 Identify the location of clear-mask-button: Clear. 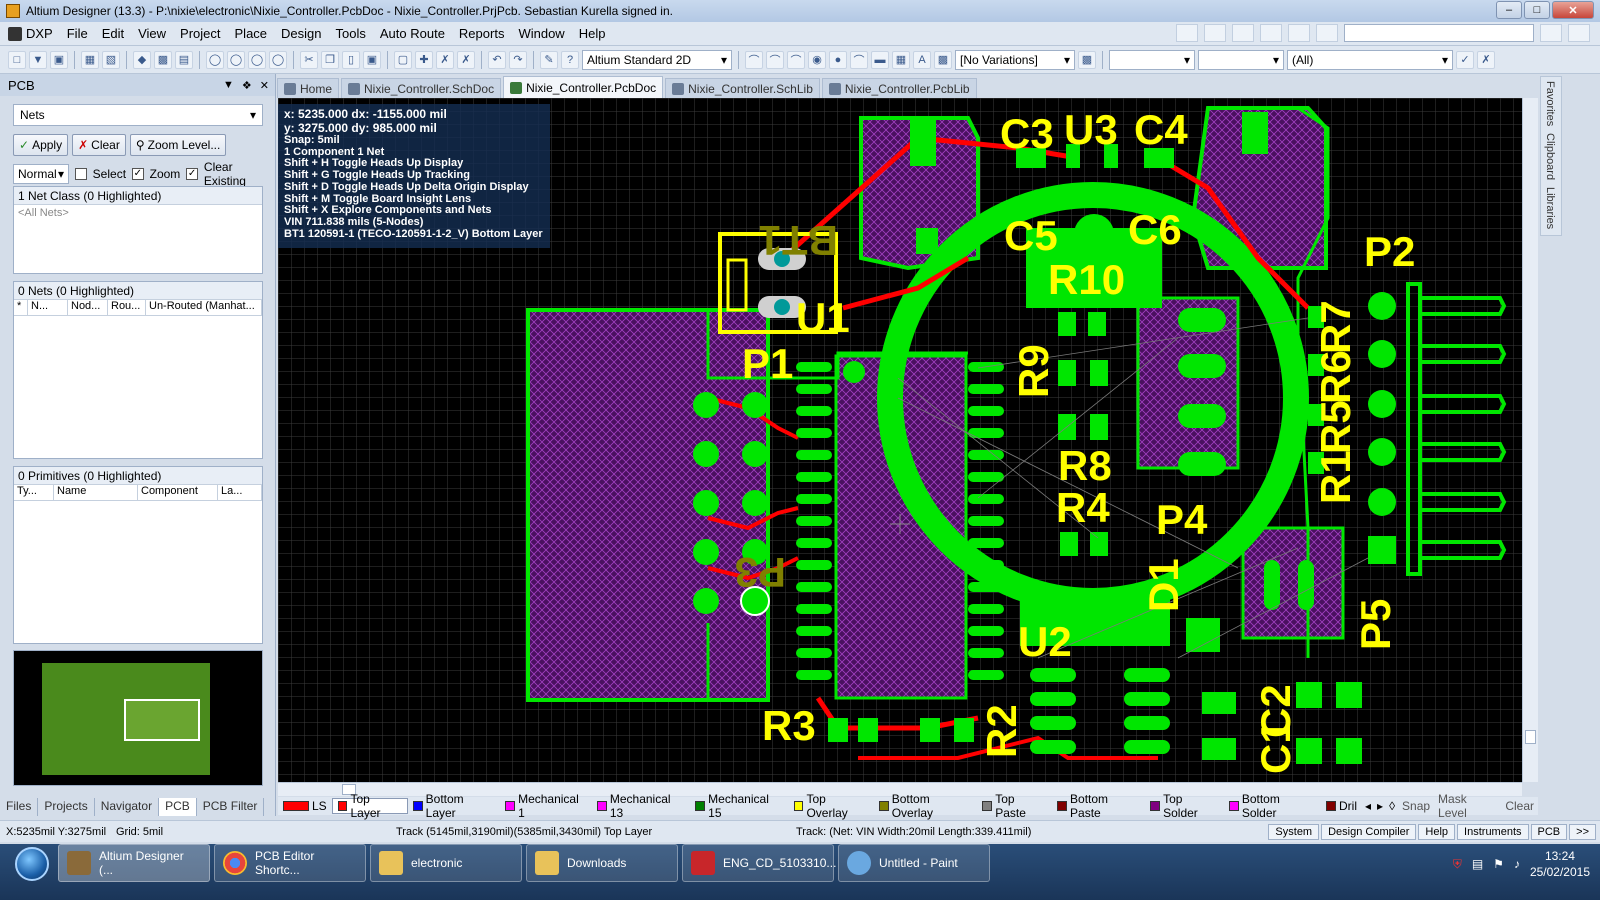
(1519, 806).